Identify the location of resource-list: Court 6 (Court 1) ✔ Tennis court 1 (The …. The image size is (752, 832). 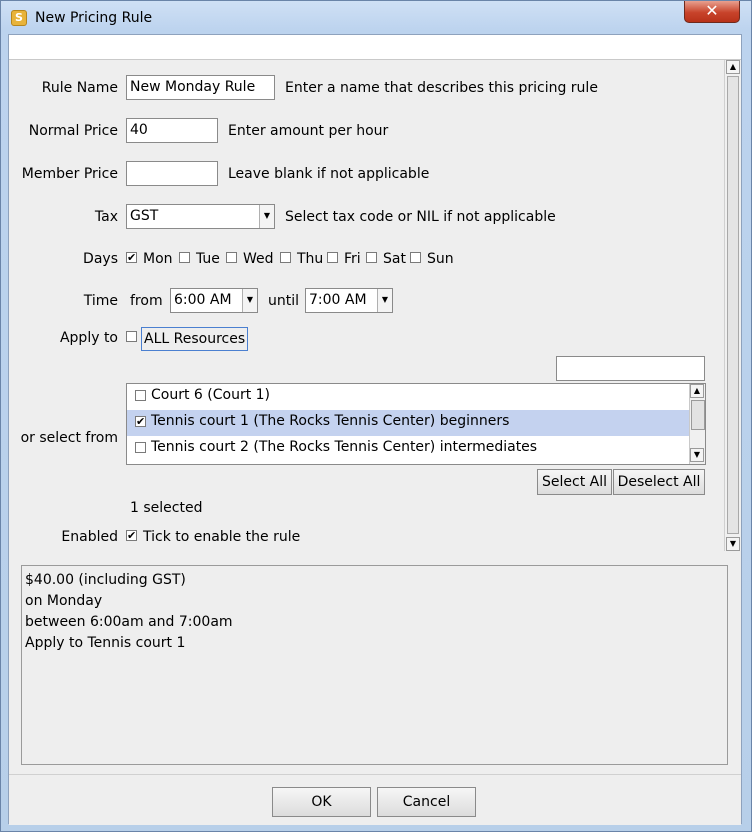
(416, 424).